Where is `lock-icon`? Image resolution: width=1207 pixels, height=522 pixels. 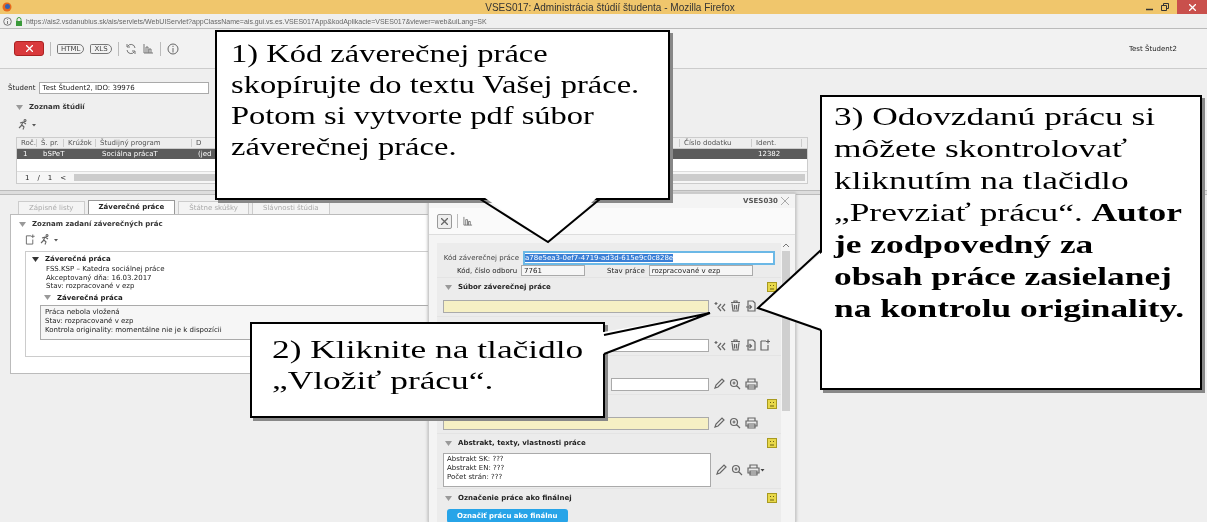 lock-icon is located at coordinates (19, 21).